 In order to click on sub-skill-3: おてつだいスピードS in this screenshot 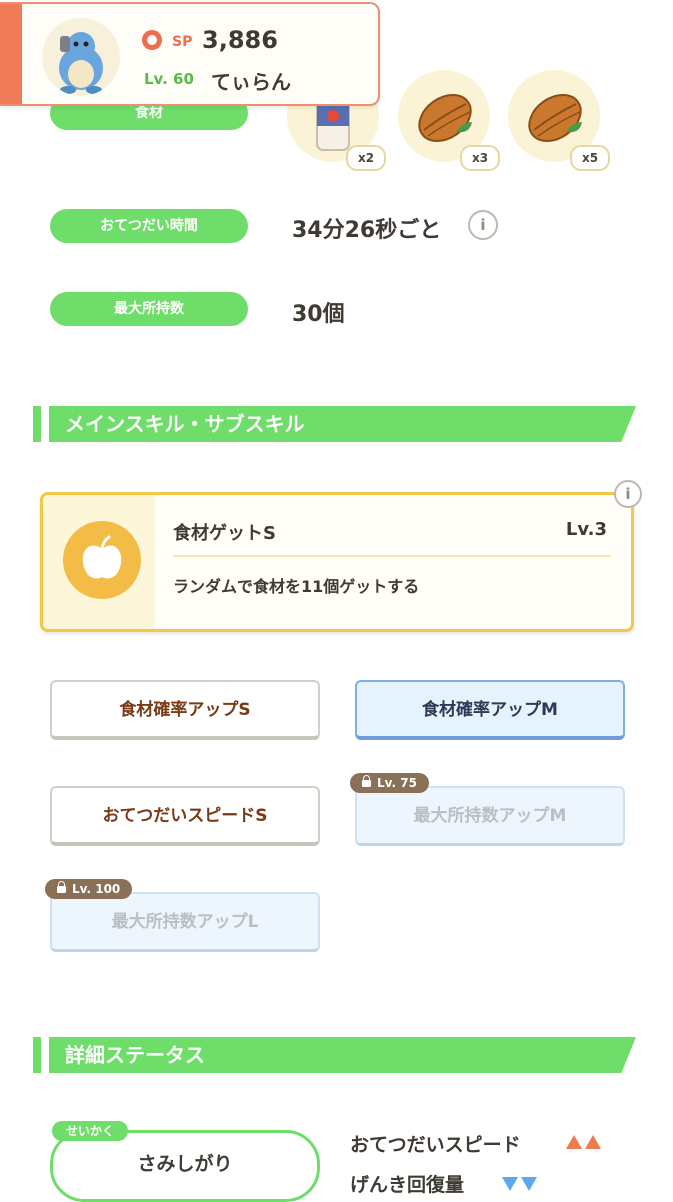, I will do `click(185, 816)`.